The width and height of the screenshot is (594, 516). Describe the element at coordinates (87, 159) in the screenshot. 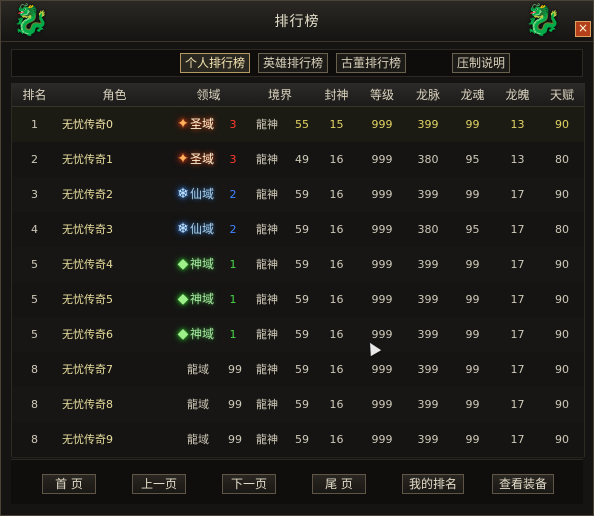

I see `character-name-cell: 无忧传奇1` at that location.